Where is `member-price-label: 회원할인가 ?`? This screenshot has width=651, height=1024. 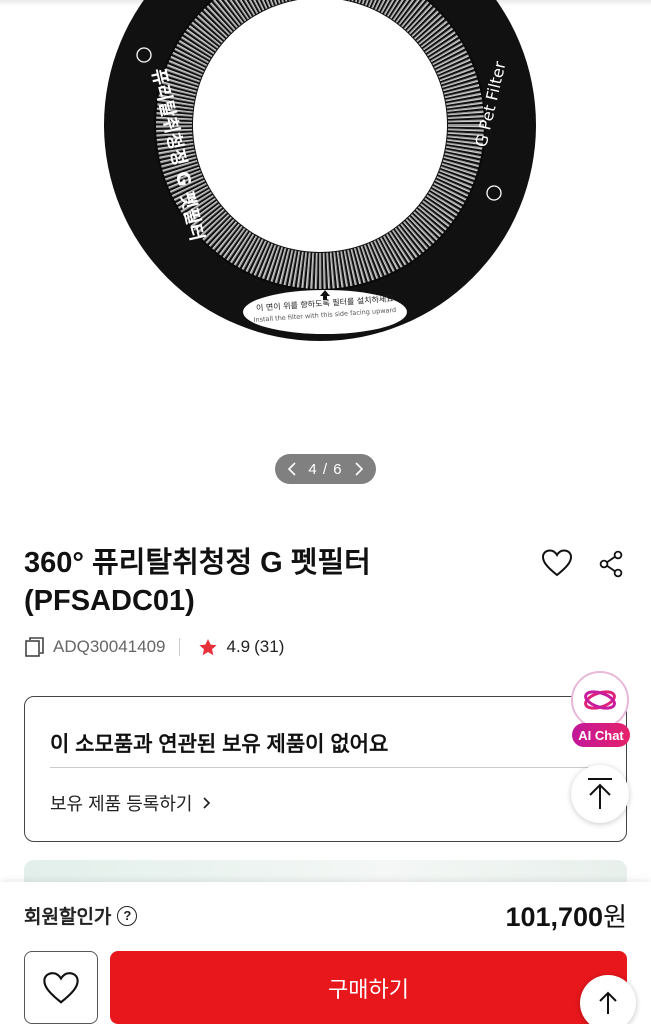
member-price-label: 회원할인가 ? is located at coordinates (81, 915).